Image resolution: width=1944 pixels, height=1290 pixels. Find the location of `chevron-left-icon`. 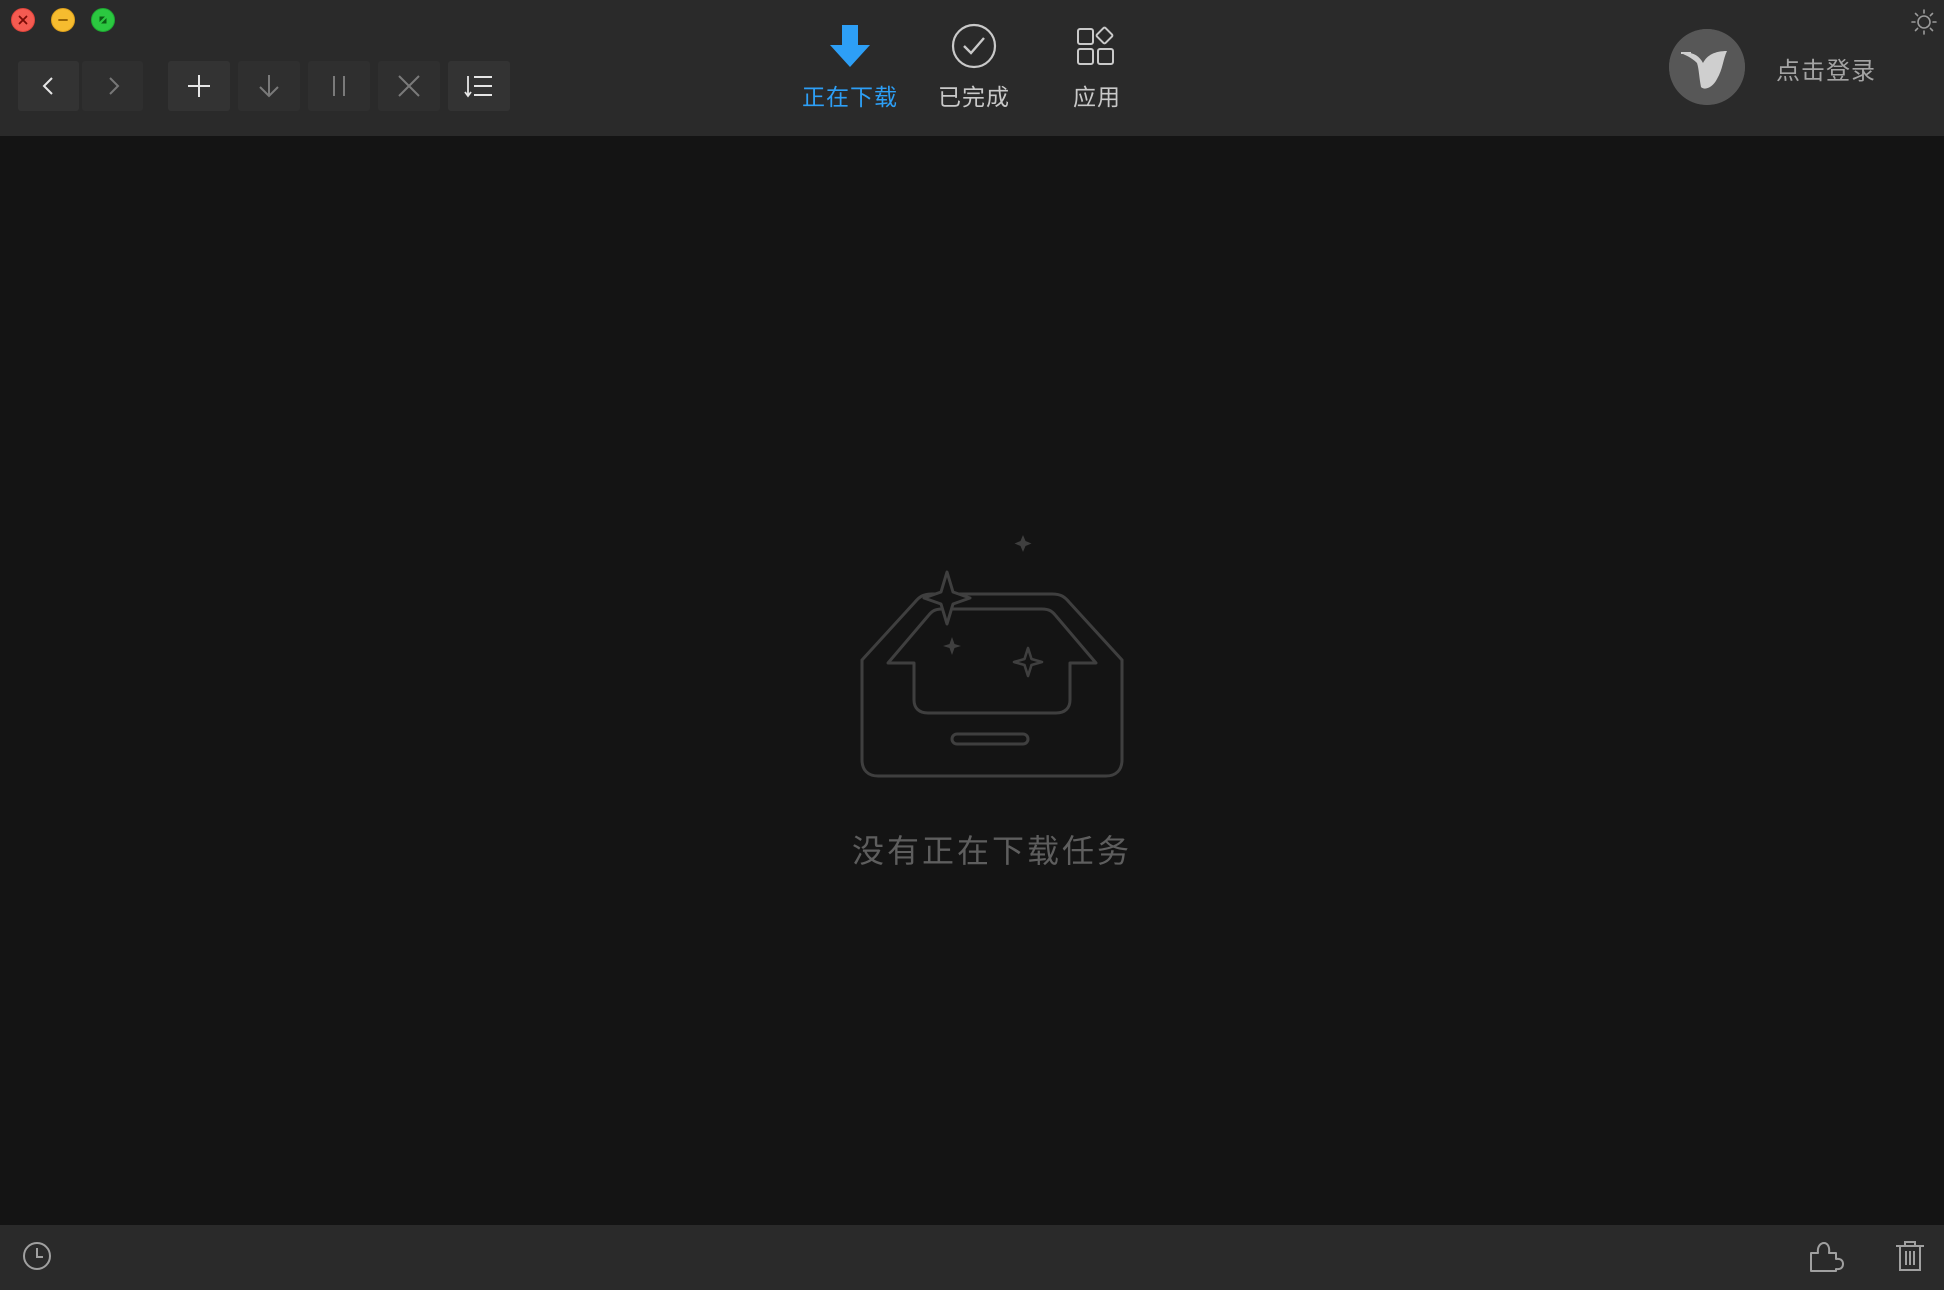

chevron-left-icon is located at coordinates (47, 86).